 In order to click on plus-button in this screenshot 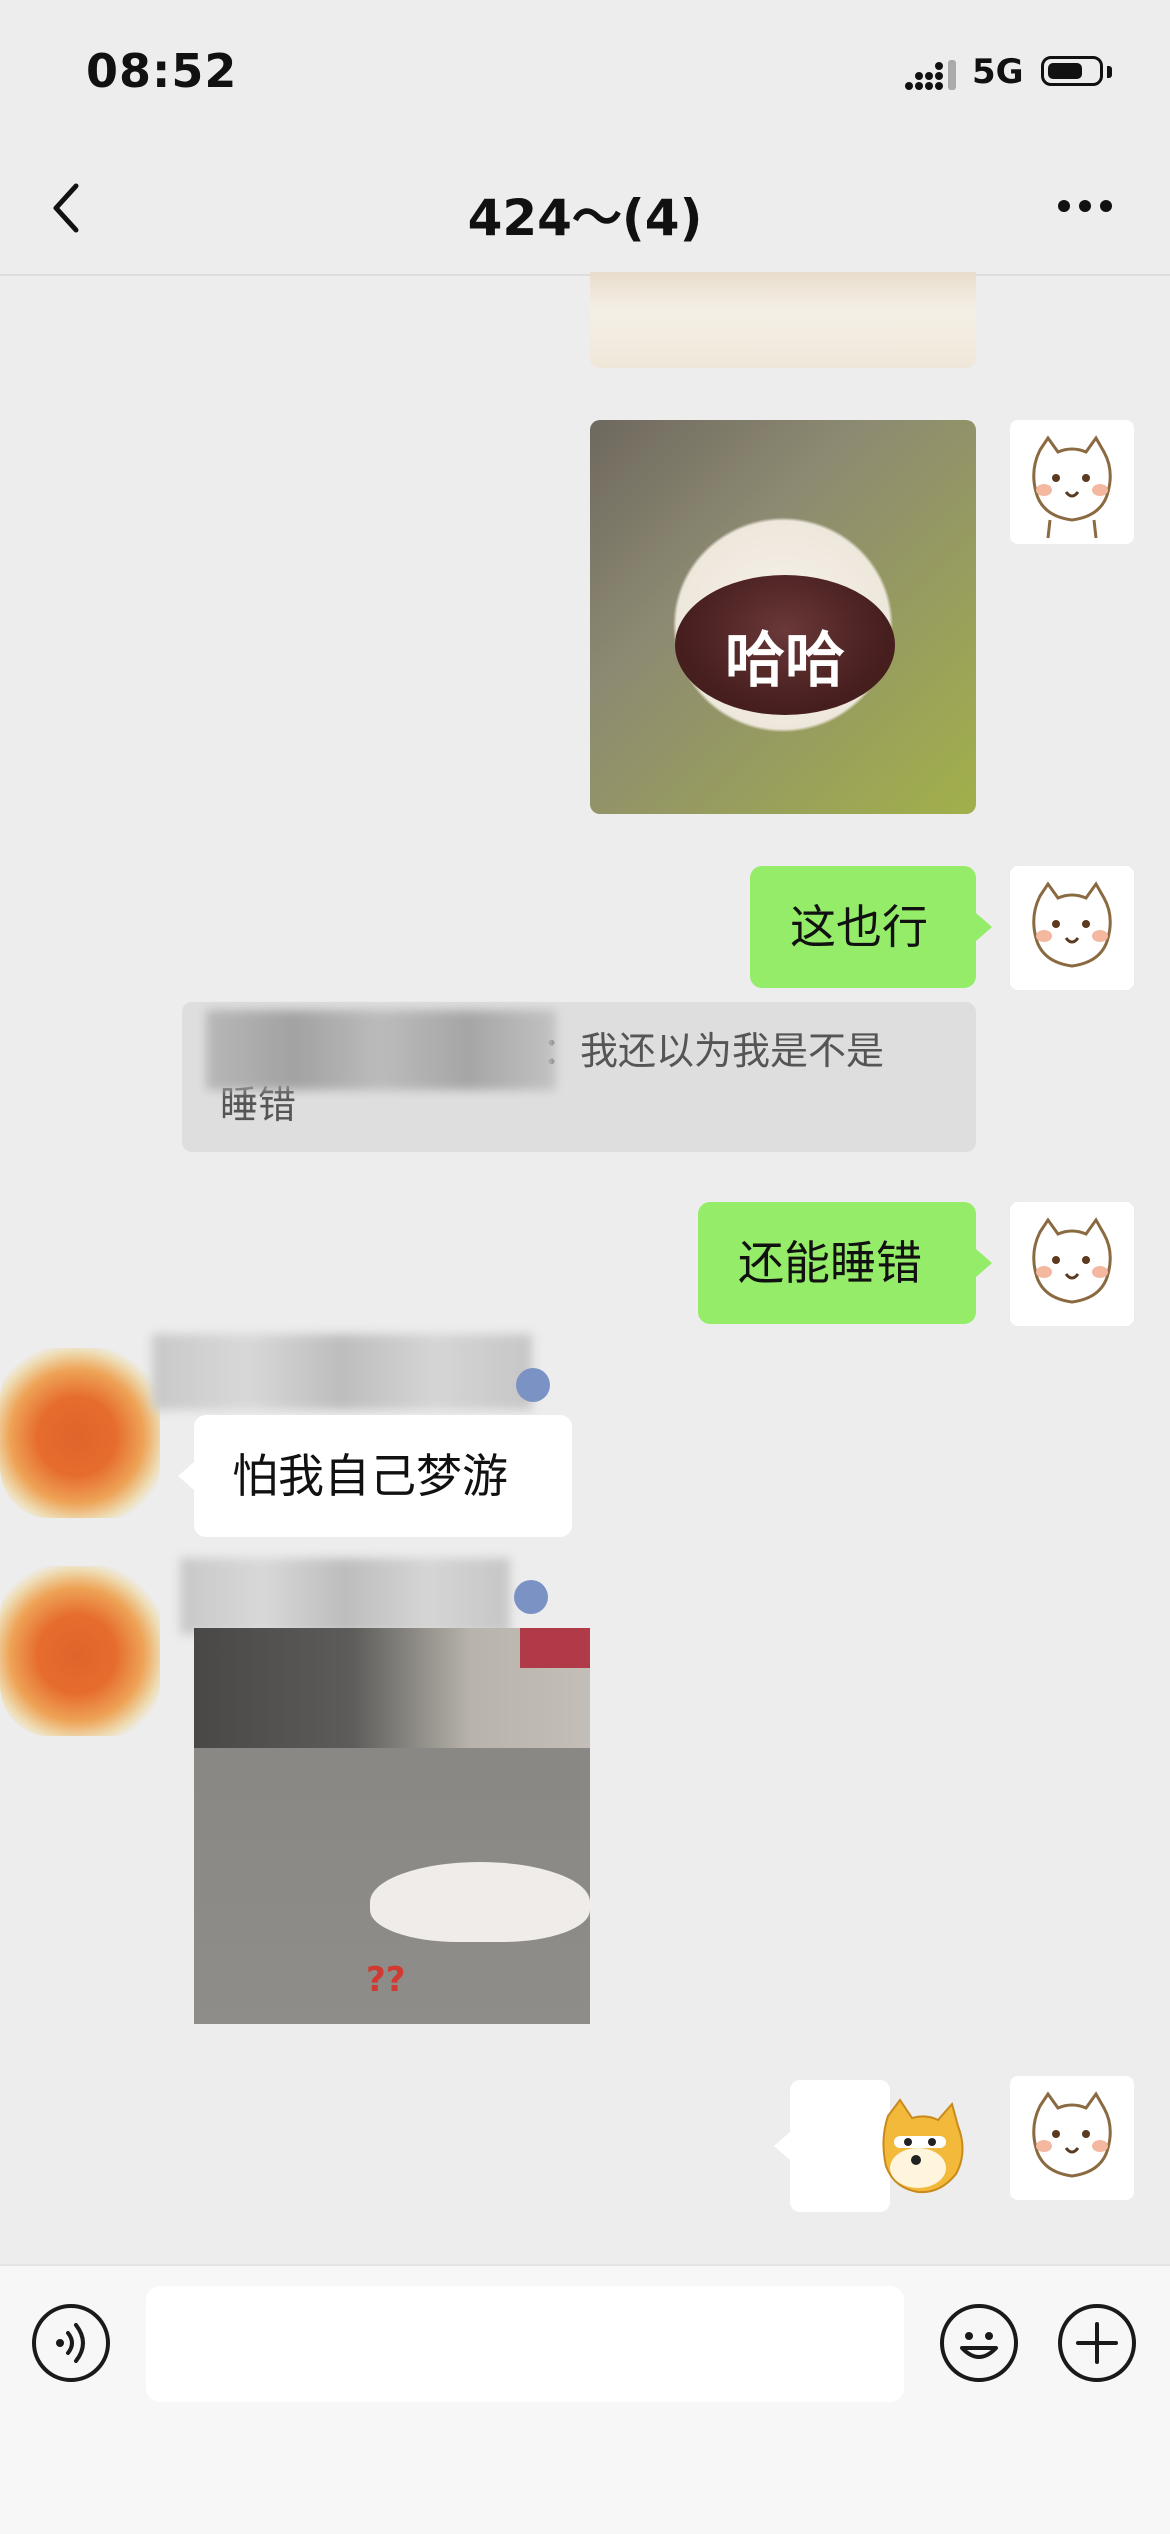, I will do `click(1097, 2343)`.